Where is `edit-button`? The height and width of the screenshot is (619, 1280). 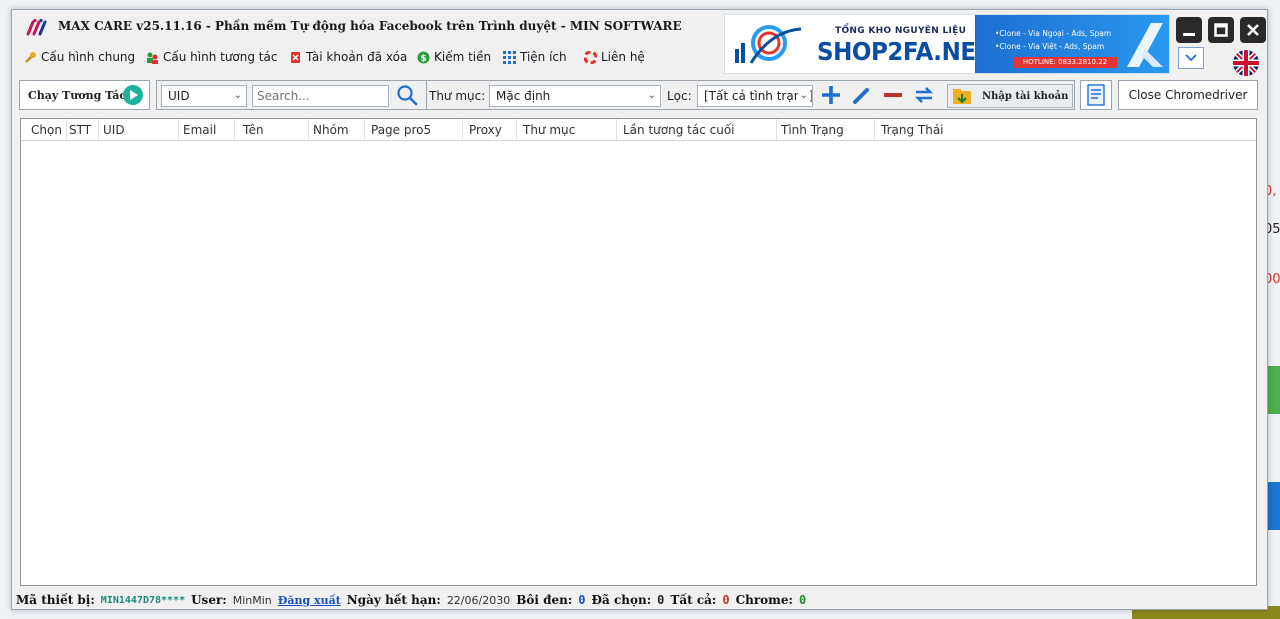
edit-button is located at coordinates (862, 95).